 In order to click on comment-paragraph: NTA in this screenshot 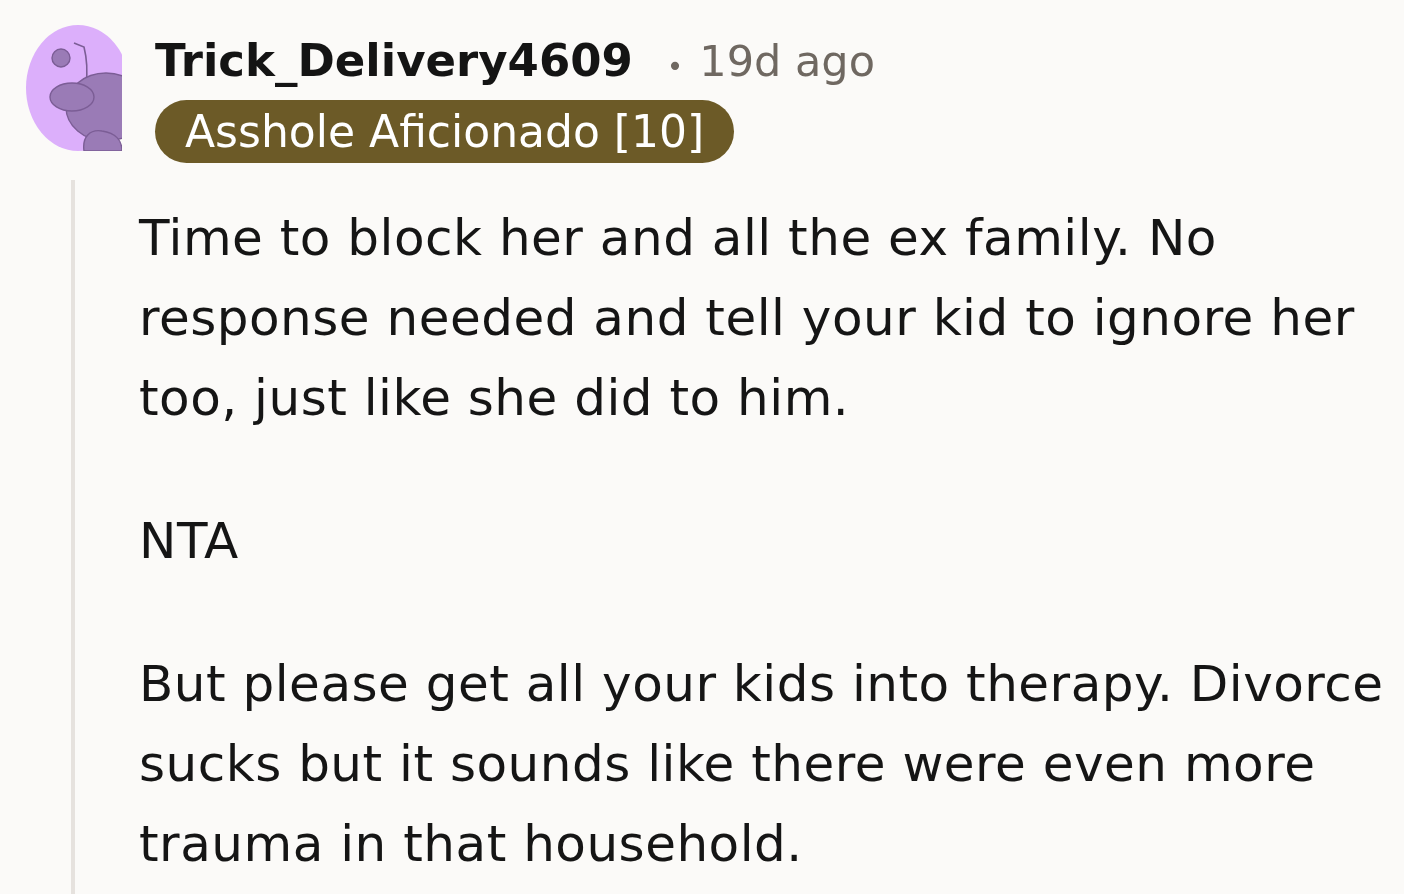, I will do `click(189, 541)`.